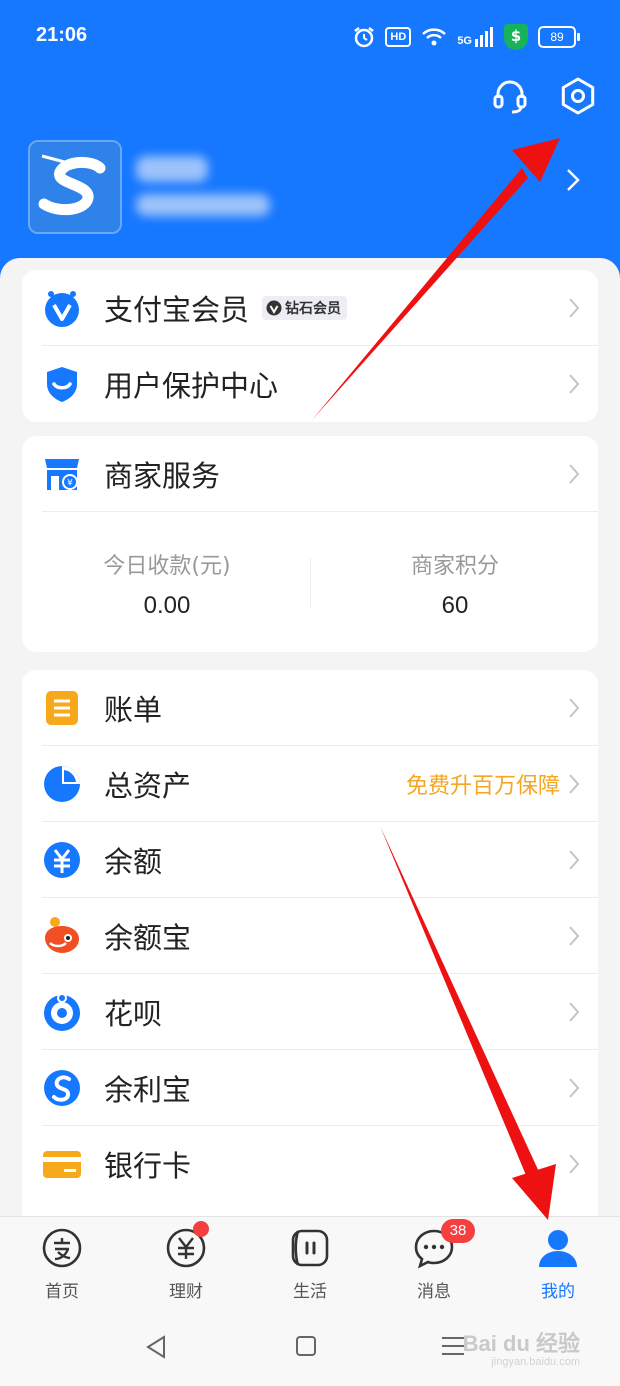  Describe the element at coordinates (133, 710) in the screenshot. I see `list-item-label: 账单` at that location.